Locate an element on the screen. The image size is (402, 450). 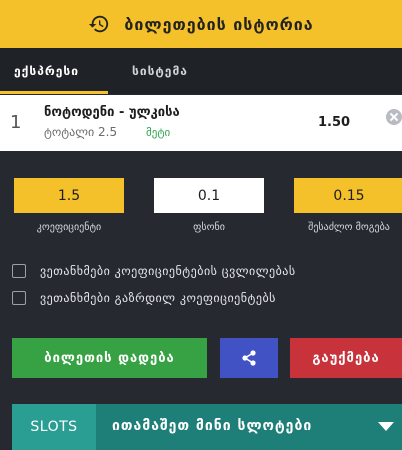
cancel-button: გაუქმება is located at coordinates (346, 358).